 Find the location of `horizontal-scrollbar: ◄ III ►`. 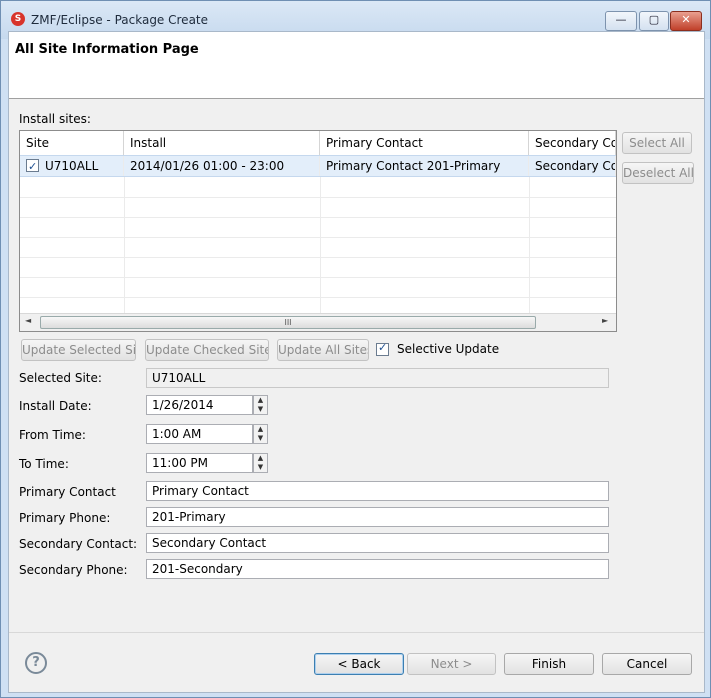

horizontal-scrollbar: ◄ III ► is located at coordinates (318, 322).